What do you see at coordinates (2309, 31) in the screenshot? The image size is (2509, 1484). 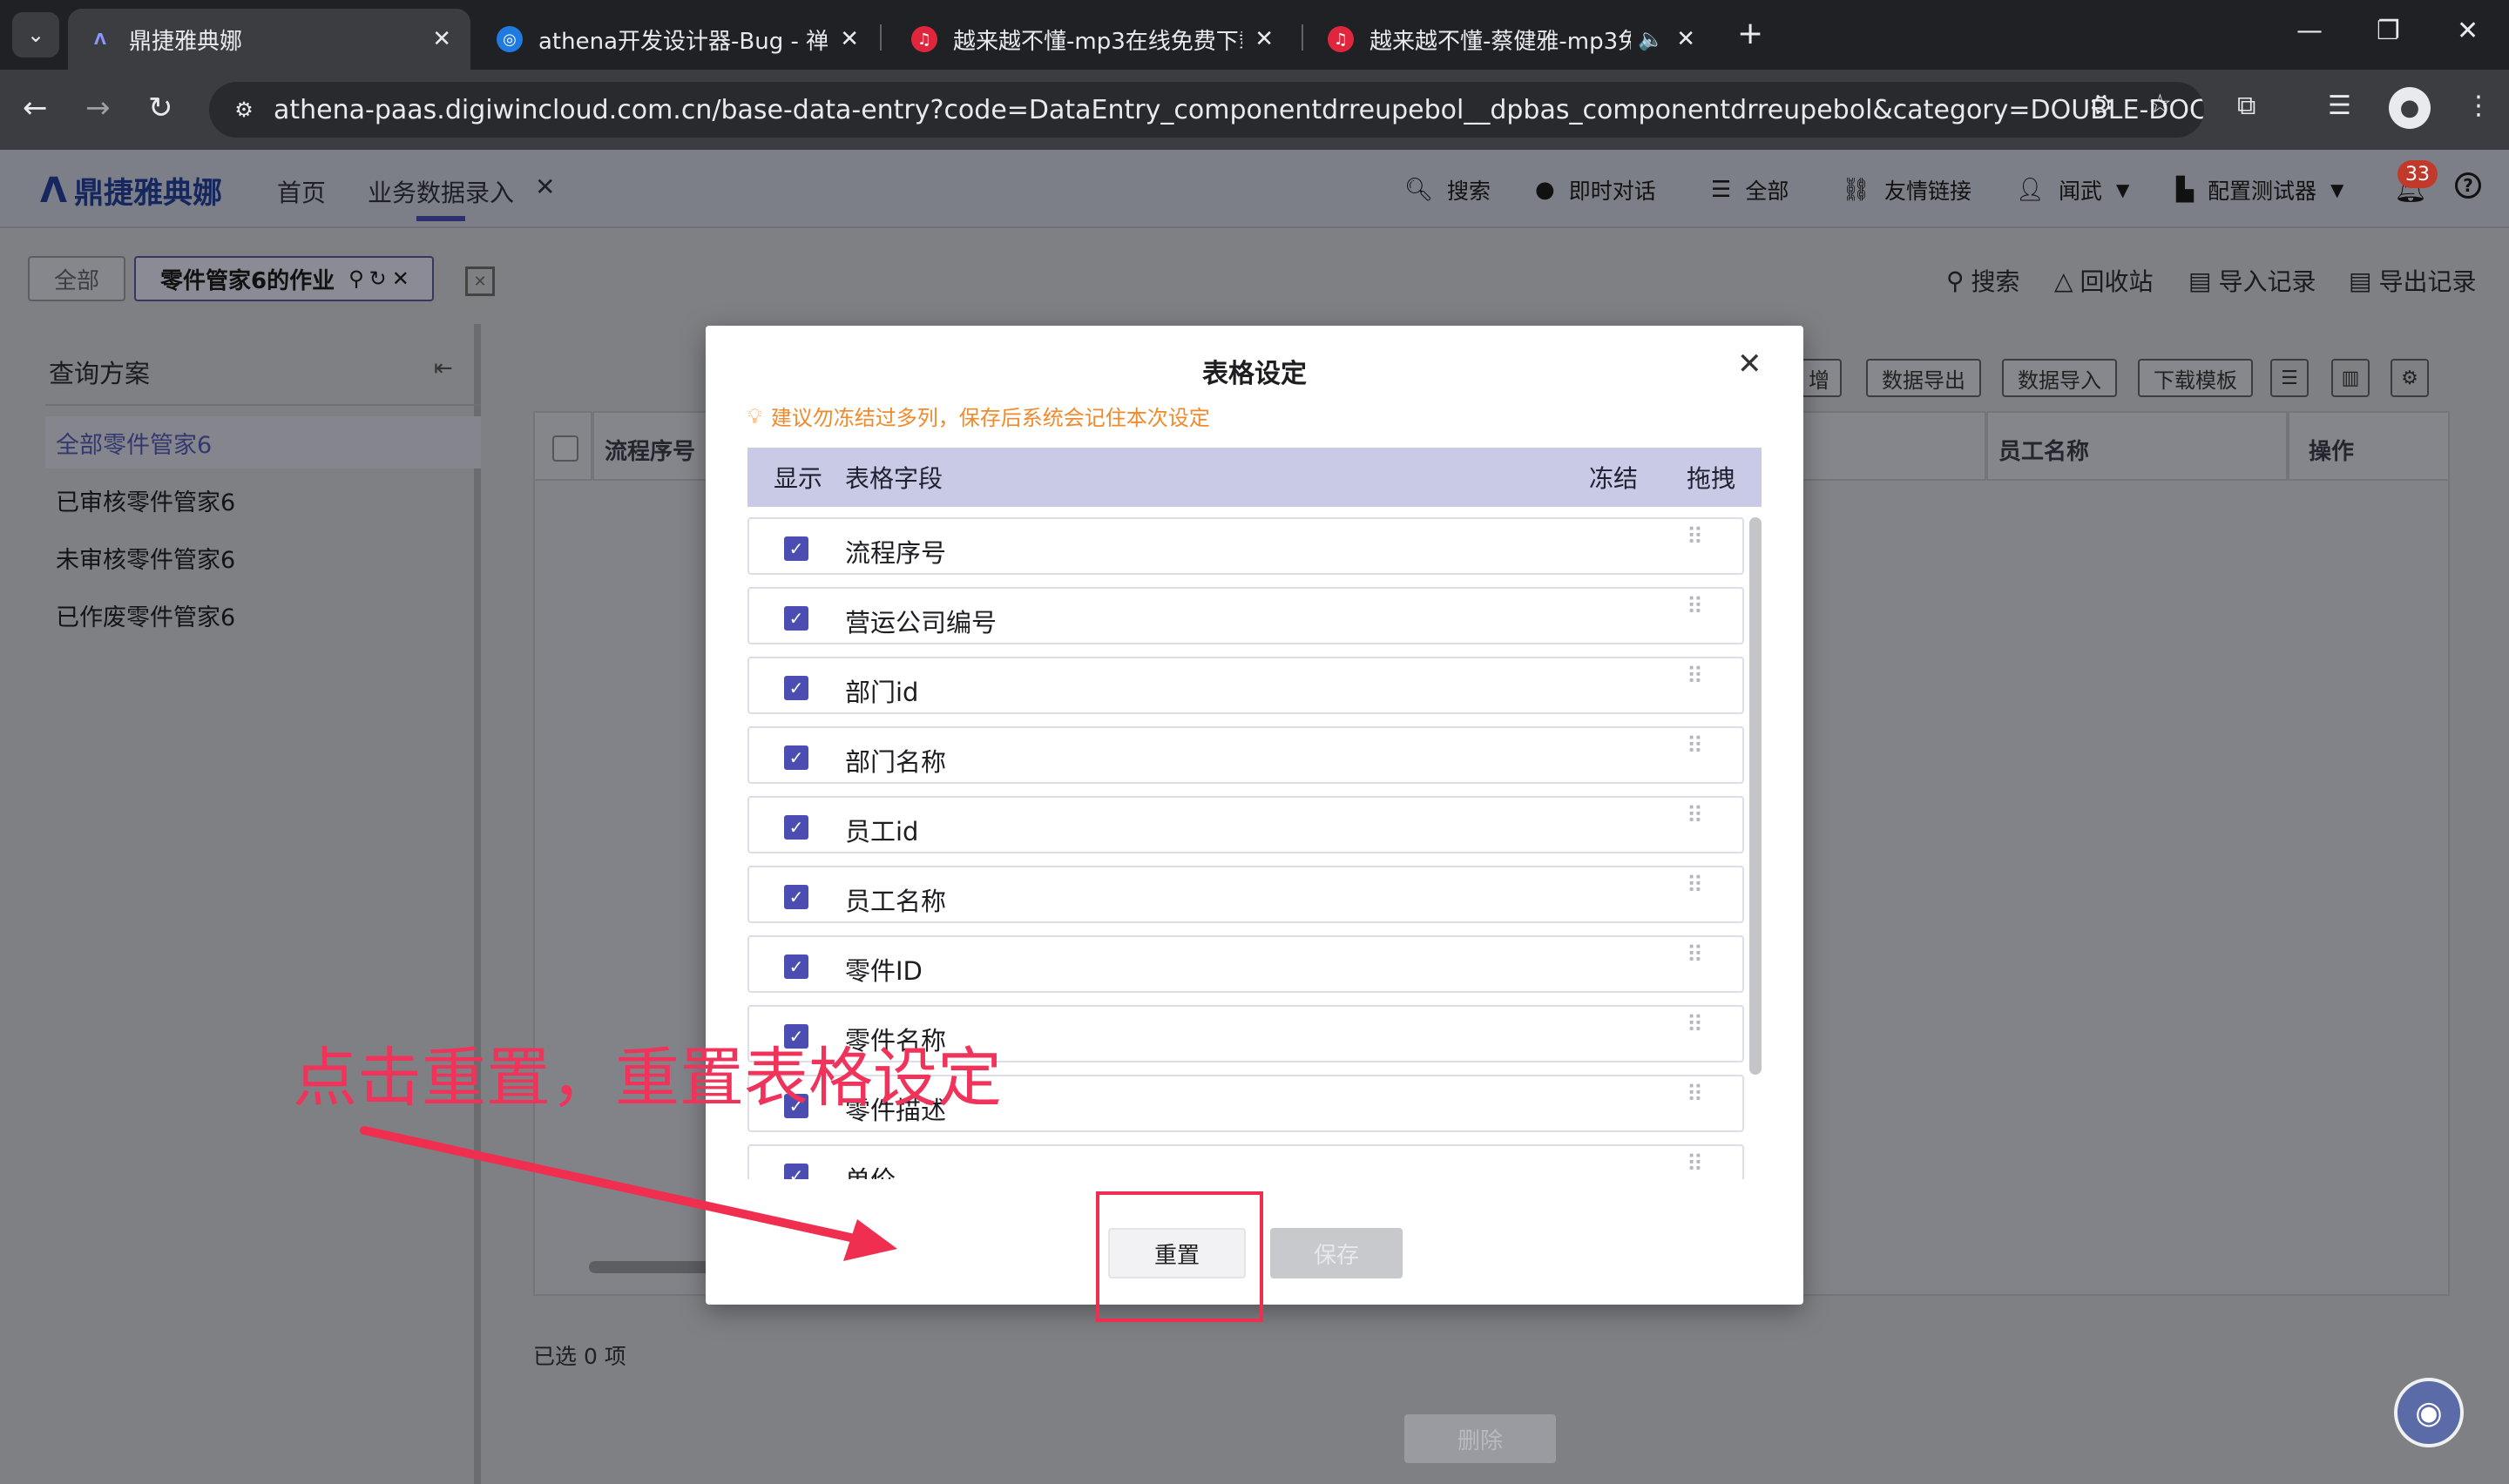 I see `minimize-icon: —` at bounding box center [2309, 31].